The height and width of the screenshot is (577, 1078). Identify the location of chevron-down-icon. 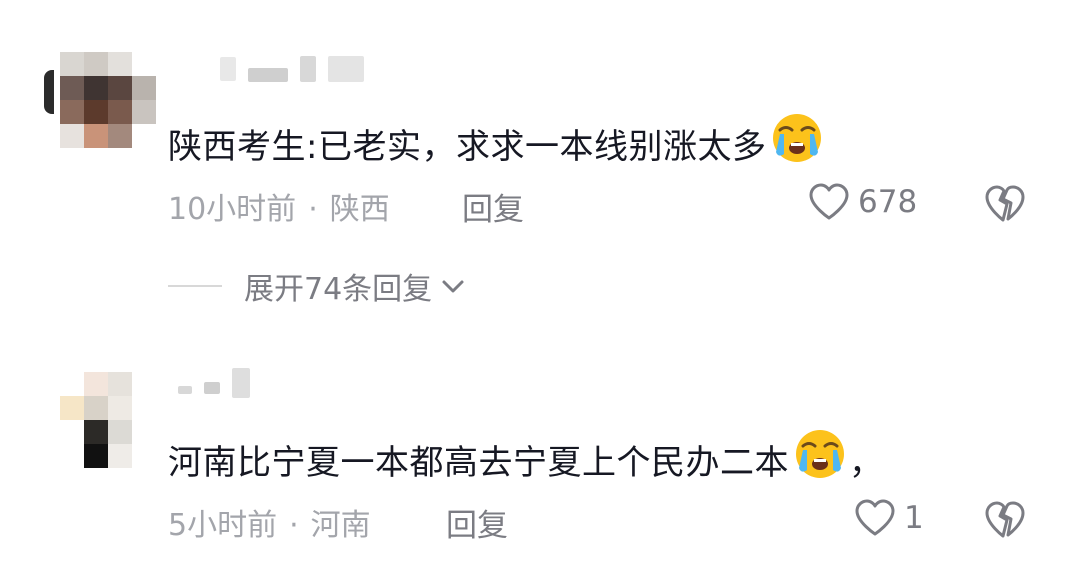
(453, 286).